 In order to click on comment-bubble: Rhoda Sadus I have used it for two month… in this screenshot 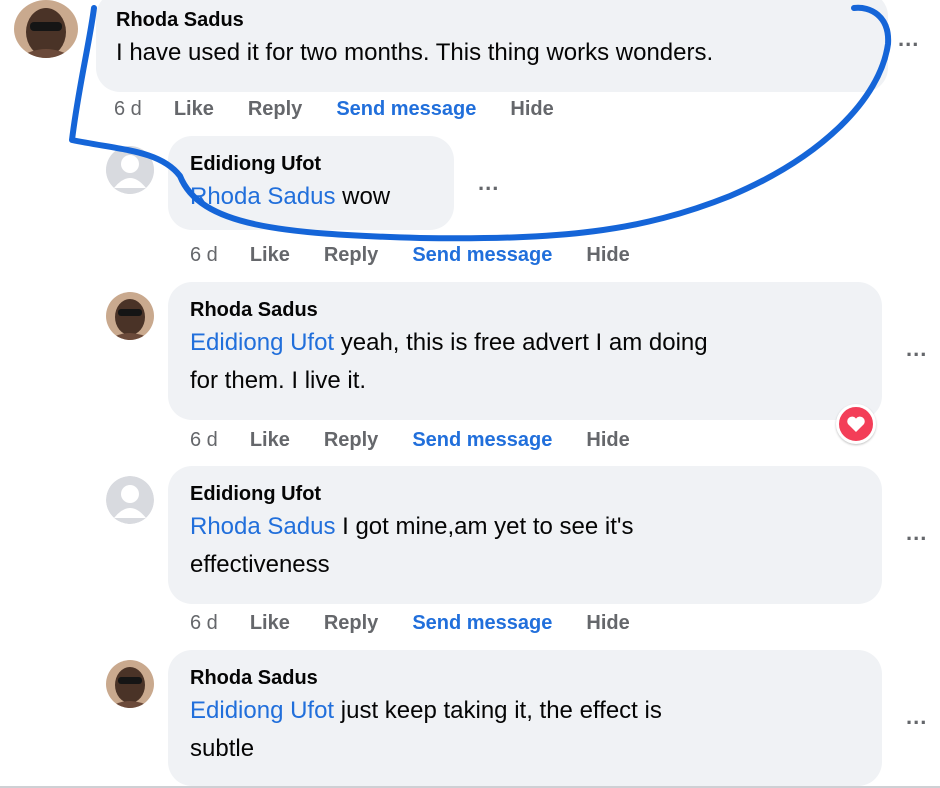, I will do `click(492, 46)`.